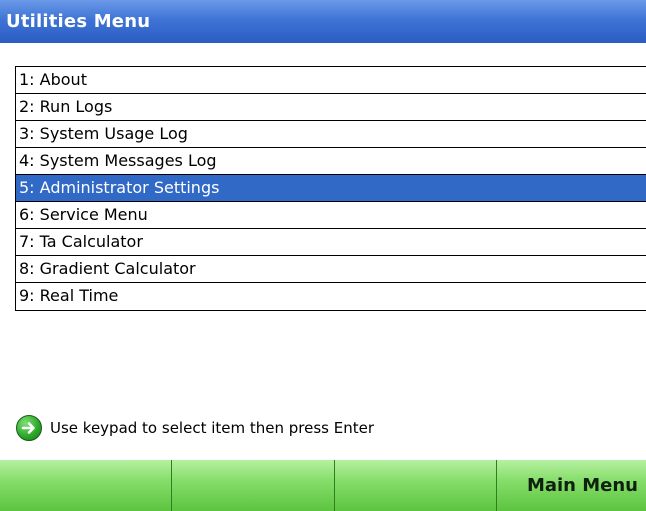  I want to click on menu-item-system-messages-log: 4: System Messages Log, so click(331, 161).